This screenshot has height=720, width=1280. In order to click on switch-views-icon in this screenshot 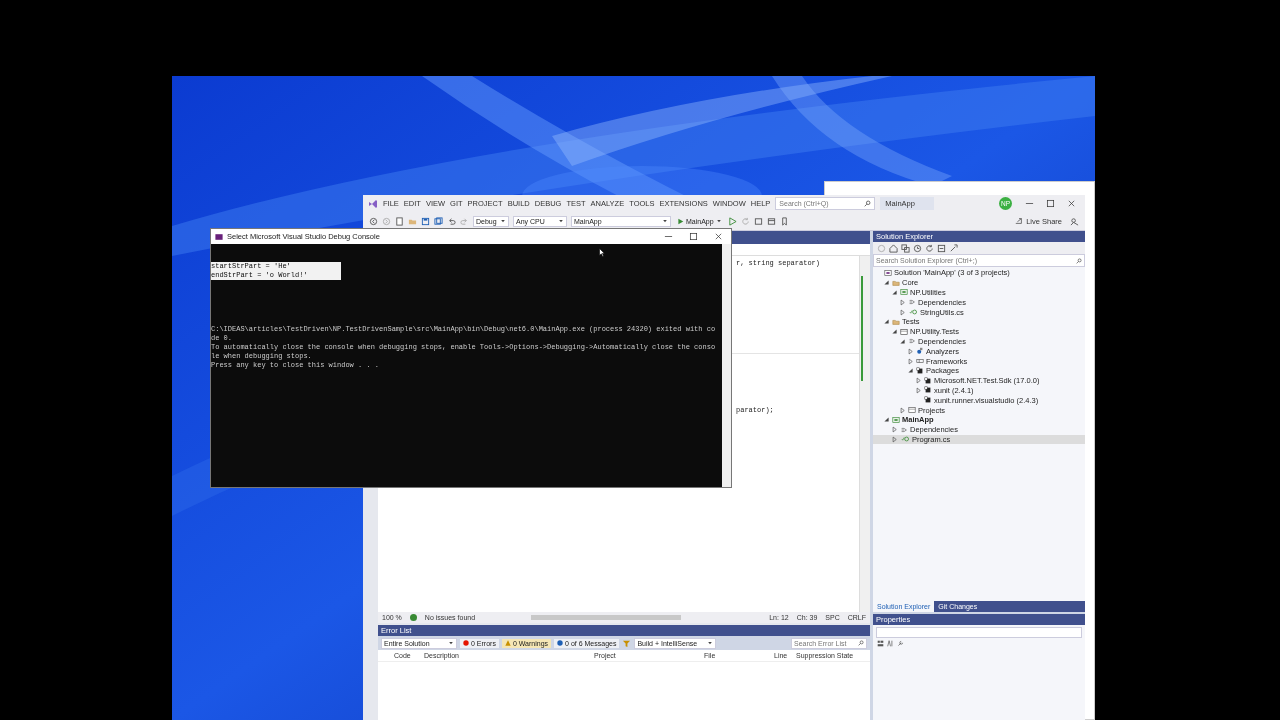, I will do `click(905, 248)`.